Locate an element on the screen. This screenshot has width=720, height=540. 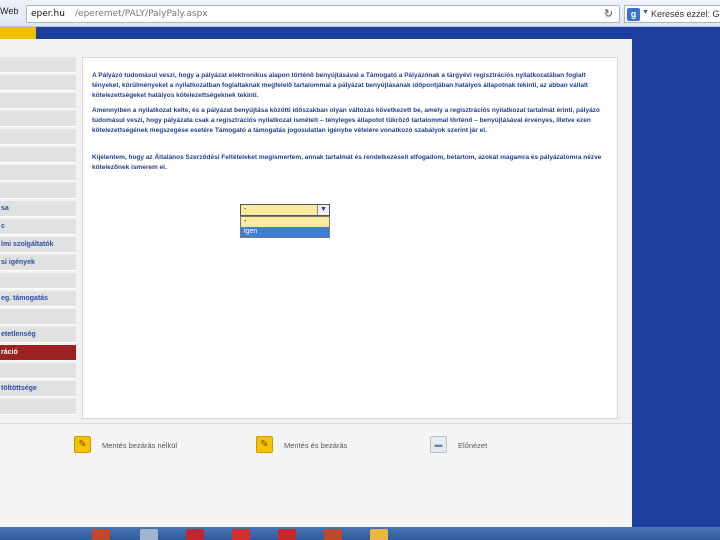
select-option: igen is located at coordinates (285, 232).